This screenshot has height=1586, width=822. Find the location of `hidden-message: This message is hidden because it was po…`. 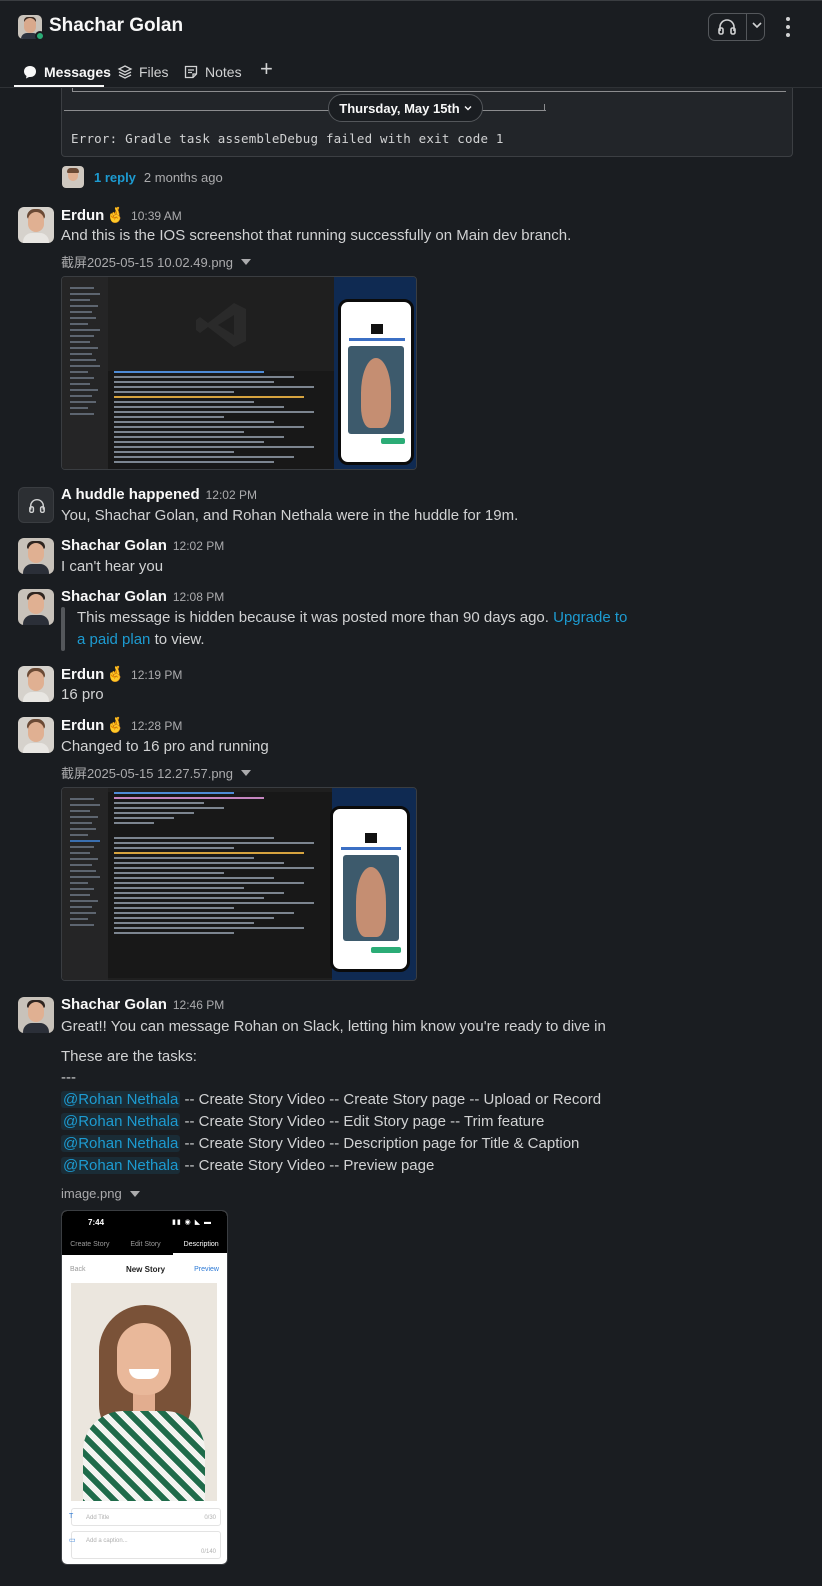

hidden-message: This message is hidden because it was po… is located at coordinates (352, 628).